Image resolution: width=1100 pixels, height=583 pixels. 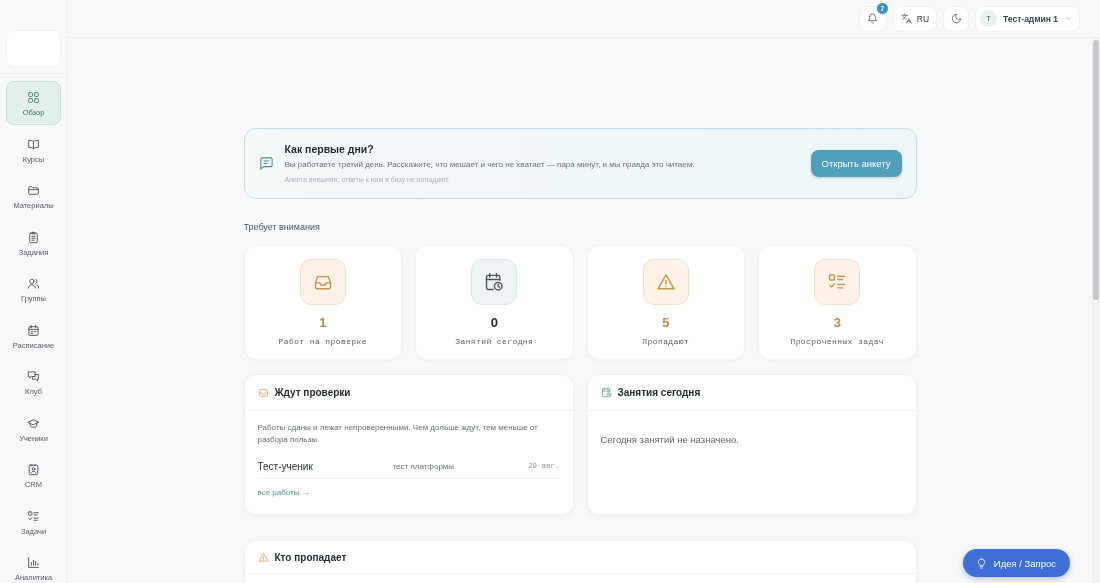 What do you see at coordinates (424, 466) in the screenshot?
I see `course-name: тест платформы` at bounding box center [424, 466].